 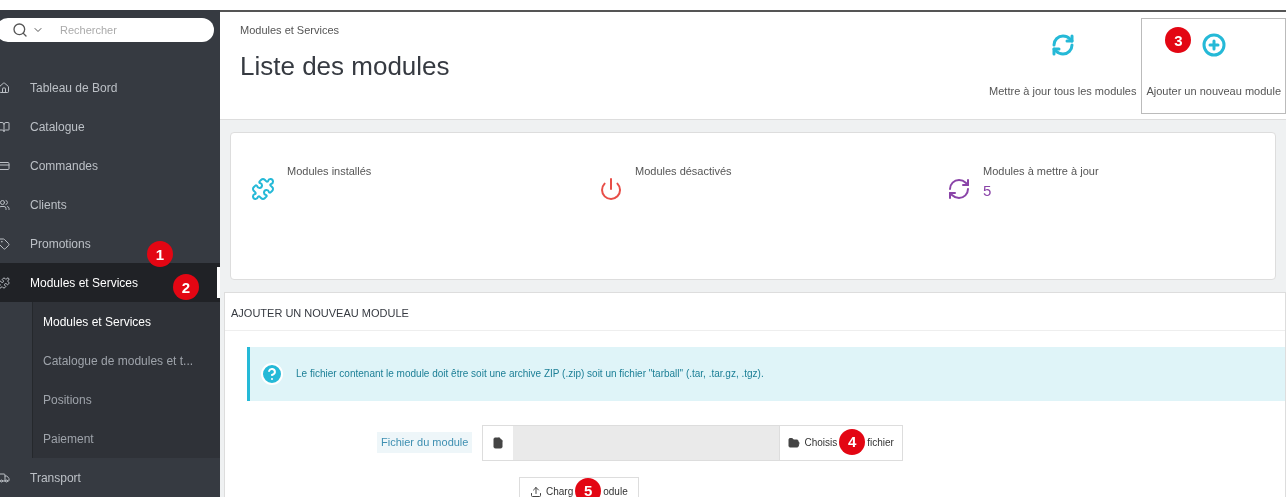 I want to click on card-icon, so click(x=5, y=165).